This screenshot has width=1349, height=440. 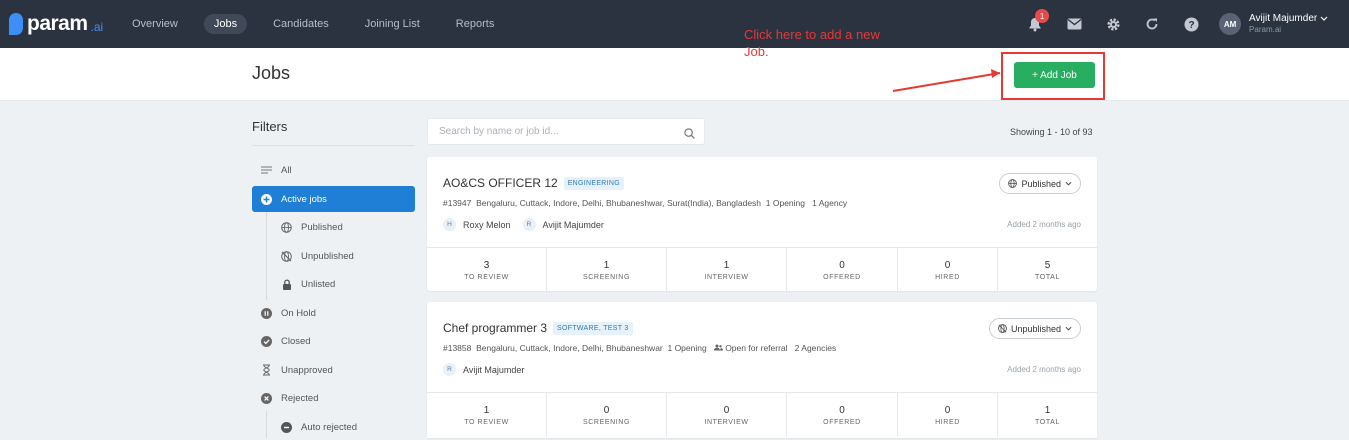 What do you see at coordinates (487, 415) in the screenshot?
I see `stat-to-review: 1 TO REVIEW` at bounding box center [487, 415].